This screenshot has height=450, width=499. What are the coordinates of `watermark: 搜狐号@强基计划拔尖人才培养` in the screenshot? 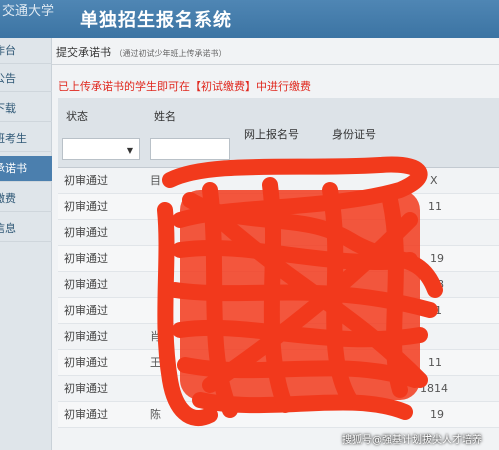 It's located at (412, 440).